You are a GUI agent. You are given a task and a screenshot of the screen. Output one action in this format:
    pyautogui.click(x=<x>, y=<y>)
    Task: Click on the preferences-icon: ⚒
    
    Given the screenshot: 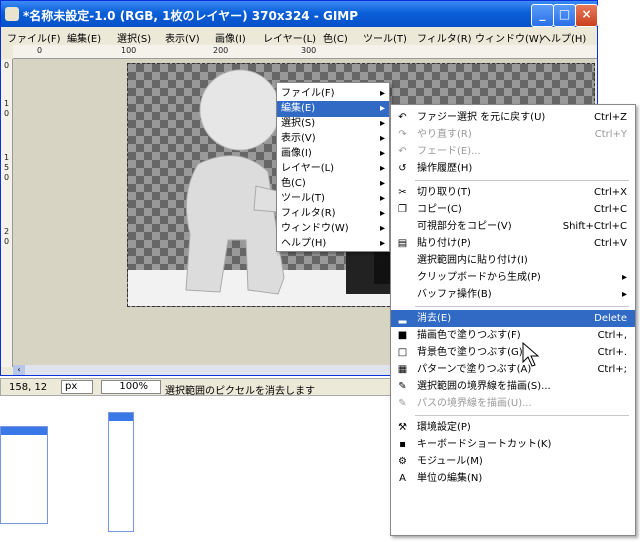 What is the action you would take?
    pyautogui.click(x=402, y=427)
    